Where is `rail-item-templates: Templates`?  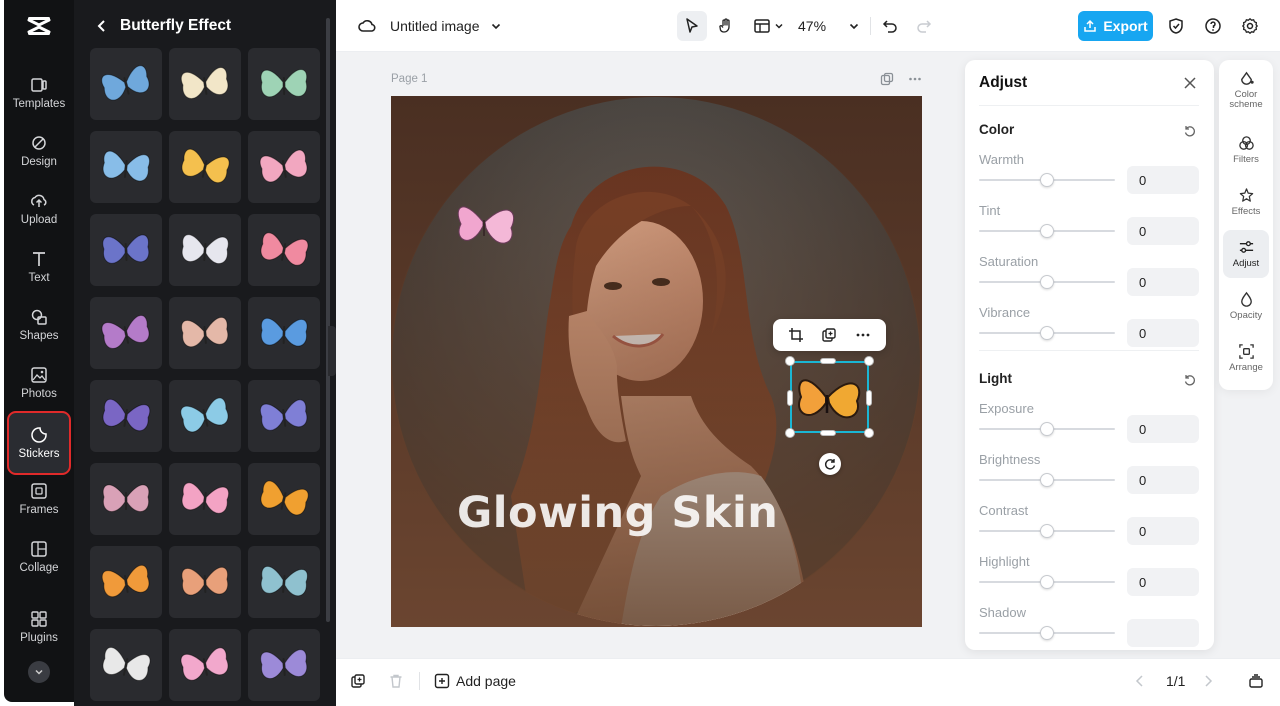
rail-item-templates: Templates is located at coordinates (39, 93).